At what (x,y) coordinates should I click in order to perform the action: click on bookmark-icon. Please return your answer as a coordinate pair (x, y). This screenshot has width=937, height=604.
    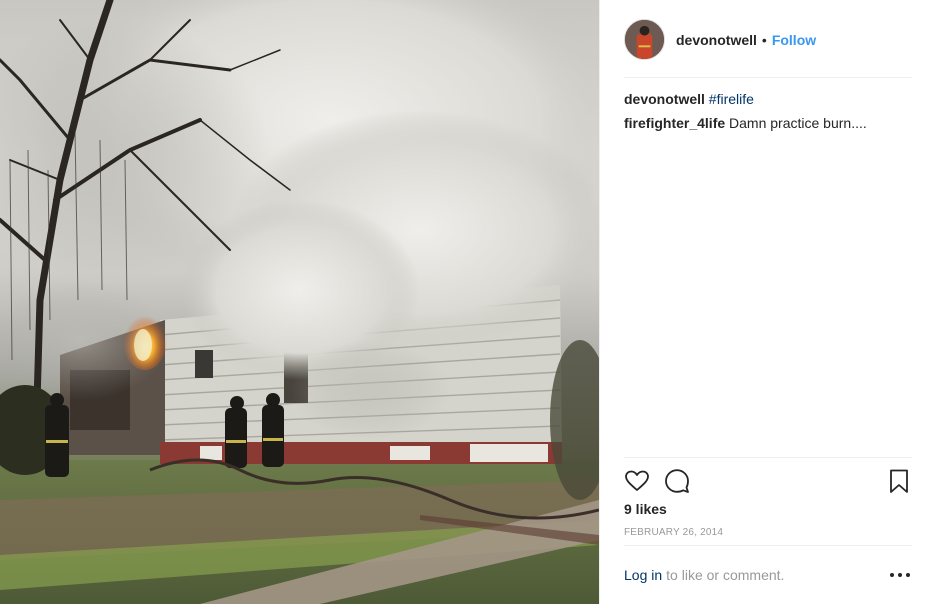
    Looking at the image, I should click on (899, 481).